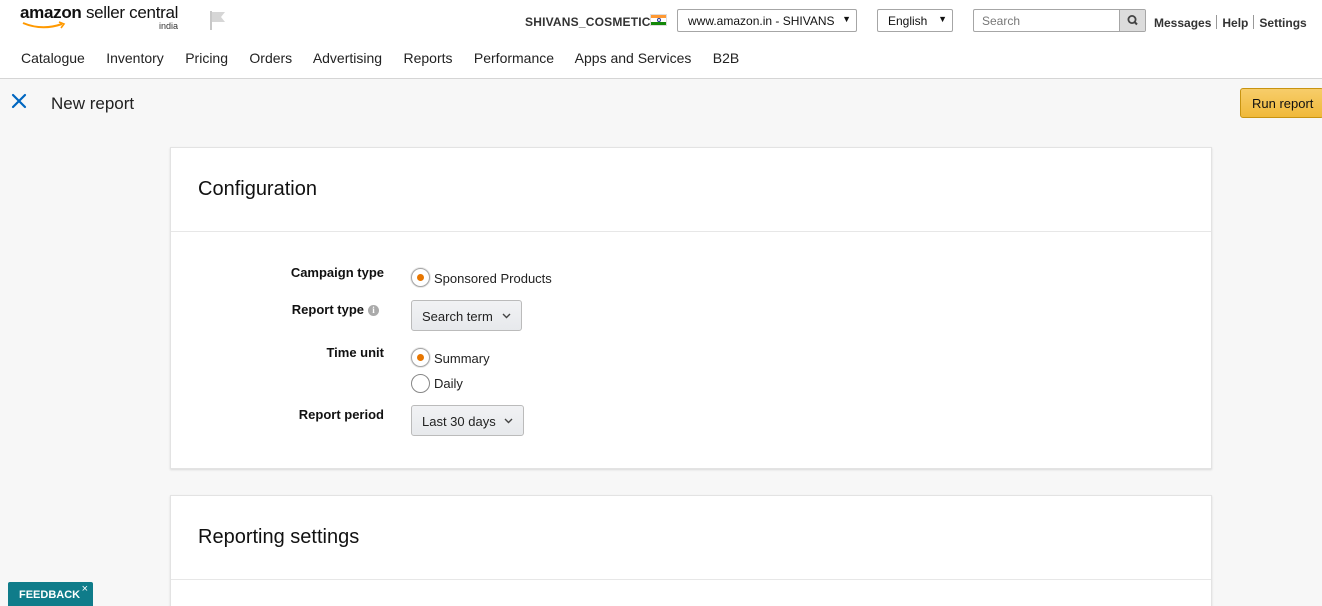 The image size is (1322, 606). What do you see at coordinates (270, 58) in the screenshot?
I see `nav-item-orders: Orders` at bounding box center [270, 58].